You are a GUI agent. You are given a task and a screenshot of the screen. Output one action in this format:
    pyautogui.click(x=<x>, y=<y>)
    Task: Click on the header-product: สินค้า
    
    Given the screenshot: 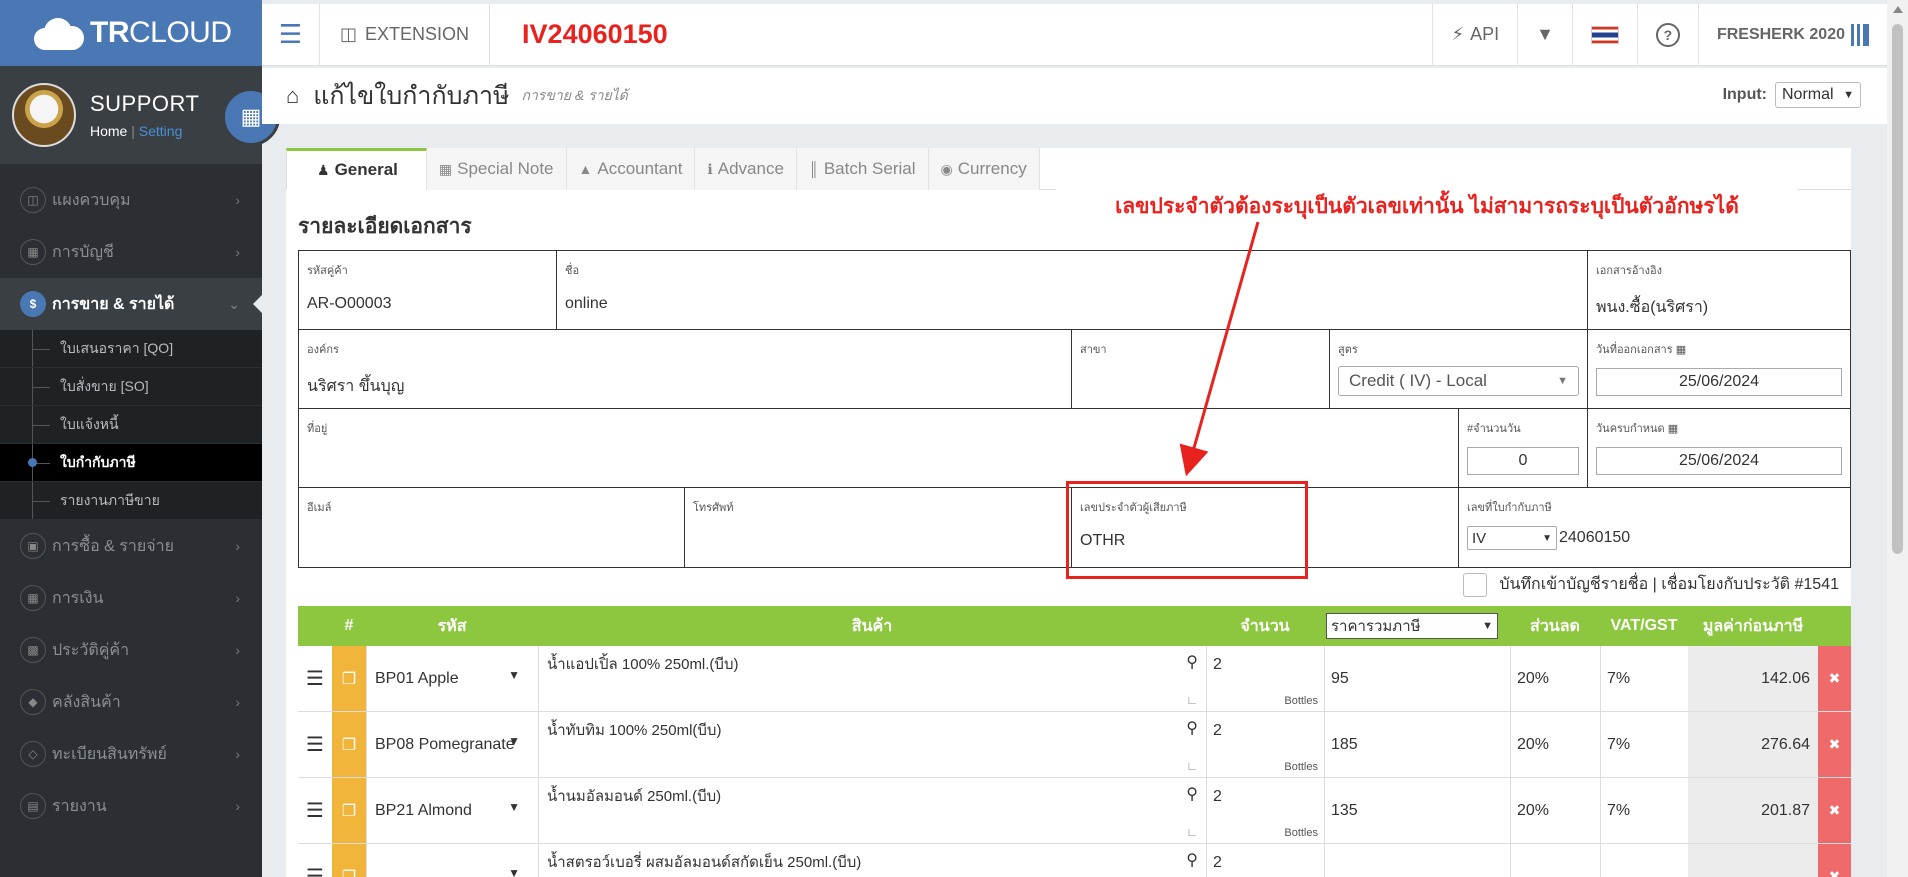 What is the action you would take?
    pyautogui.click(x=872, y=626)
    